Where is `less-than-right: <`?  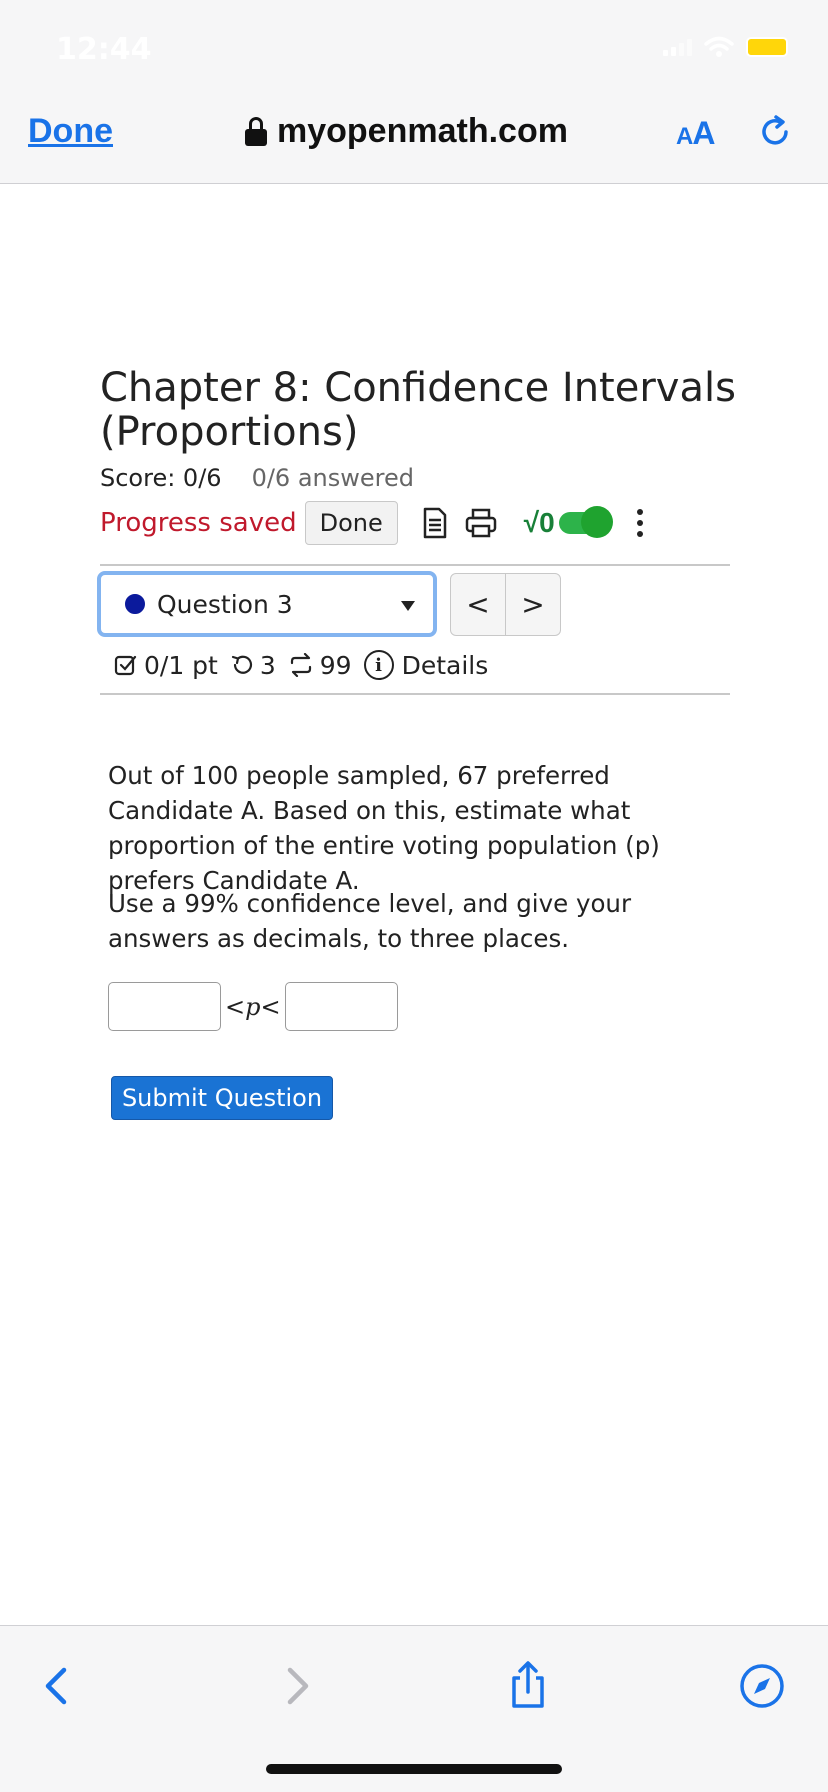
less-than-right: < is located at coordinates (270, 1006).